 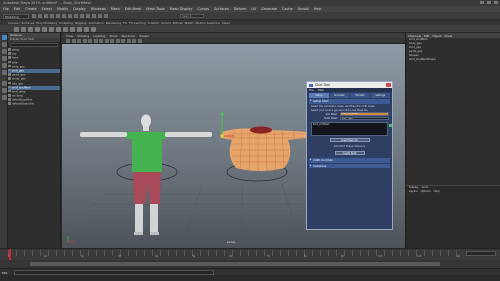 What do you see at coordinates (221, 9) in the screenshot?
I see `menu-surfaces: Surfaces` at bounding box center [221, 9].